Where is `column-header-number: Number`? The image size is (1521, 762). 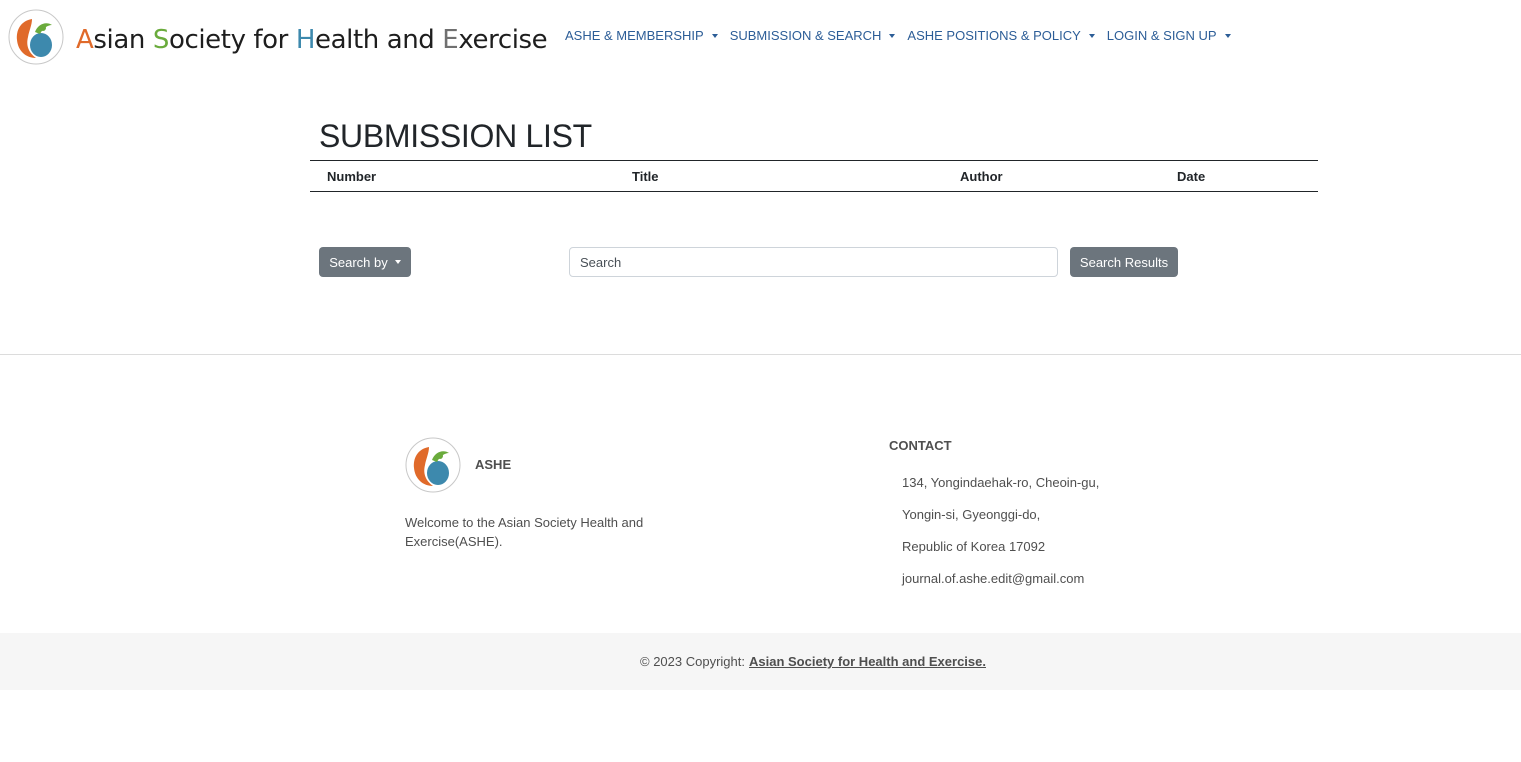 column-header-number: Number is located at coordinates (471, 176).